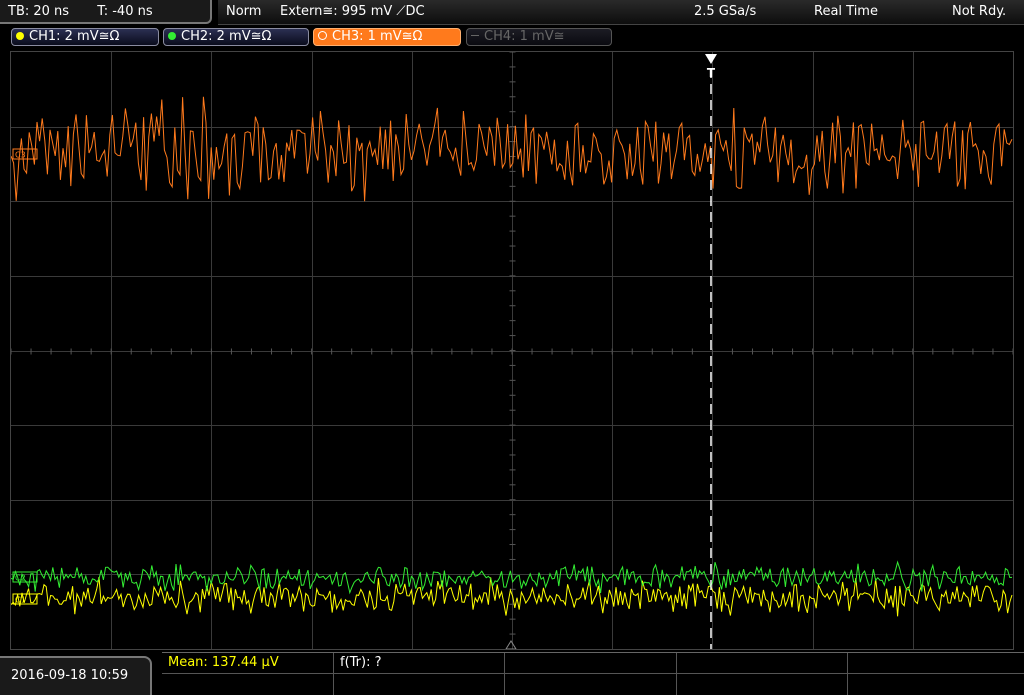 This screenshot has width=1024, height=695. I want to click on ch4-indicator-icon, so click(475, 35).